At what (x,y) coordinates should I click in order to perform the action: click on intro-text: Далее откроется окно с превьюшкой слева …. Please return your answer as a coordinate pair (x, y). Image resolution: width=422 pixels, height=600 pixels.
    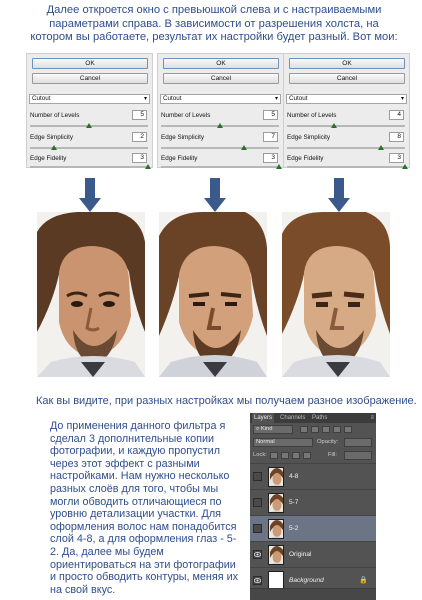
    Looking at the image, I should click on (214, 23).